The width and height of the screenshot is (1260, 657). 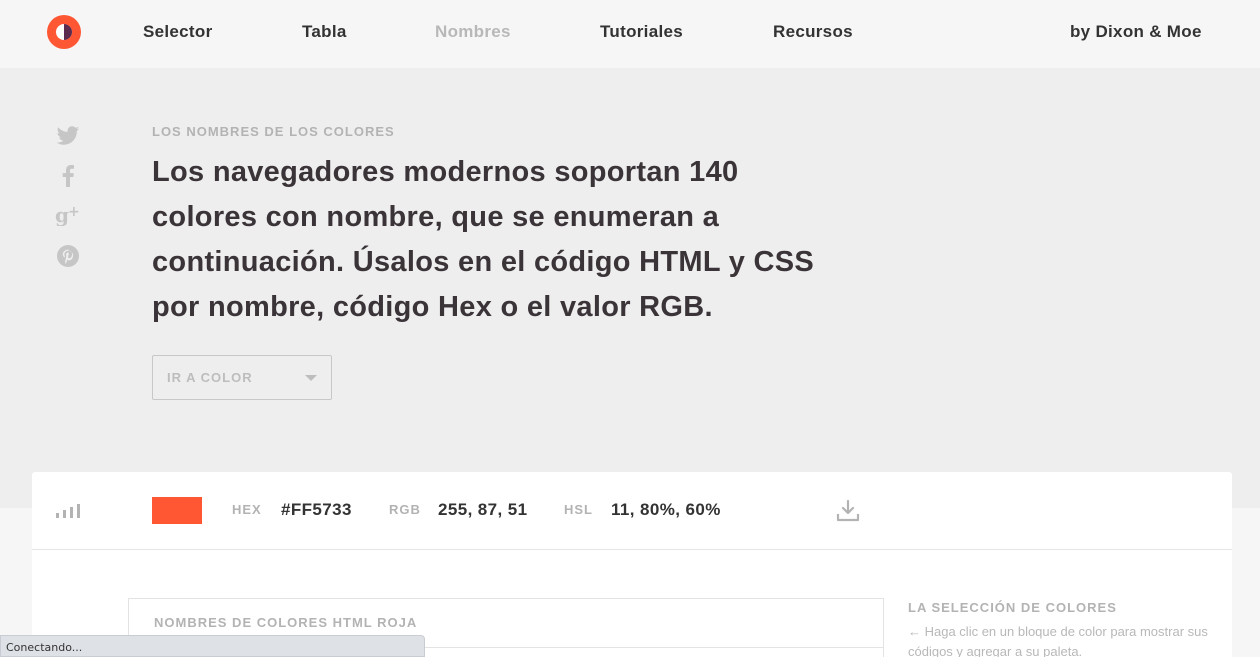 What do you see at coordinates (482, 510) in the screenshot?
I see `rgb-value: 255, 87, 51` at bounding box center [482, 510].